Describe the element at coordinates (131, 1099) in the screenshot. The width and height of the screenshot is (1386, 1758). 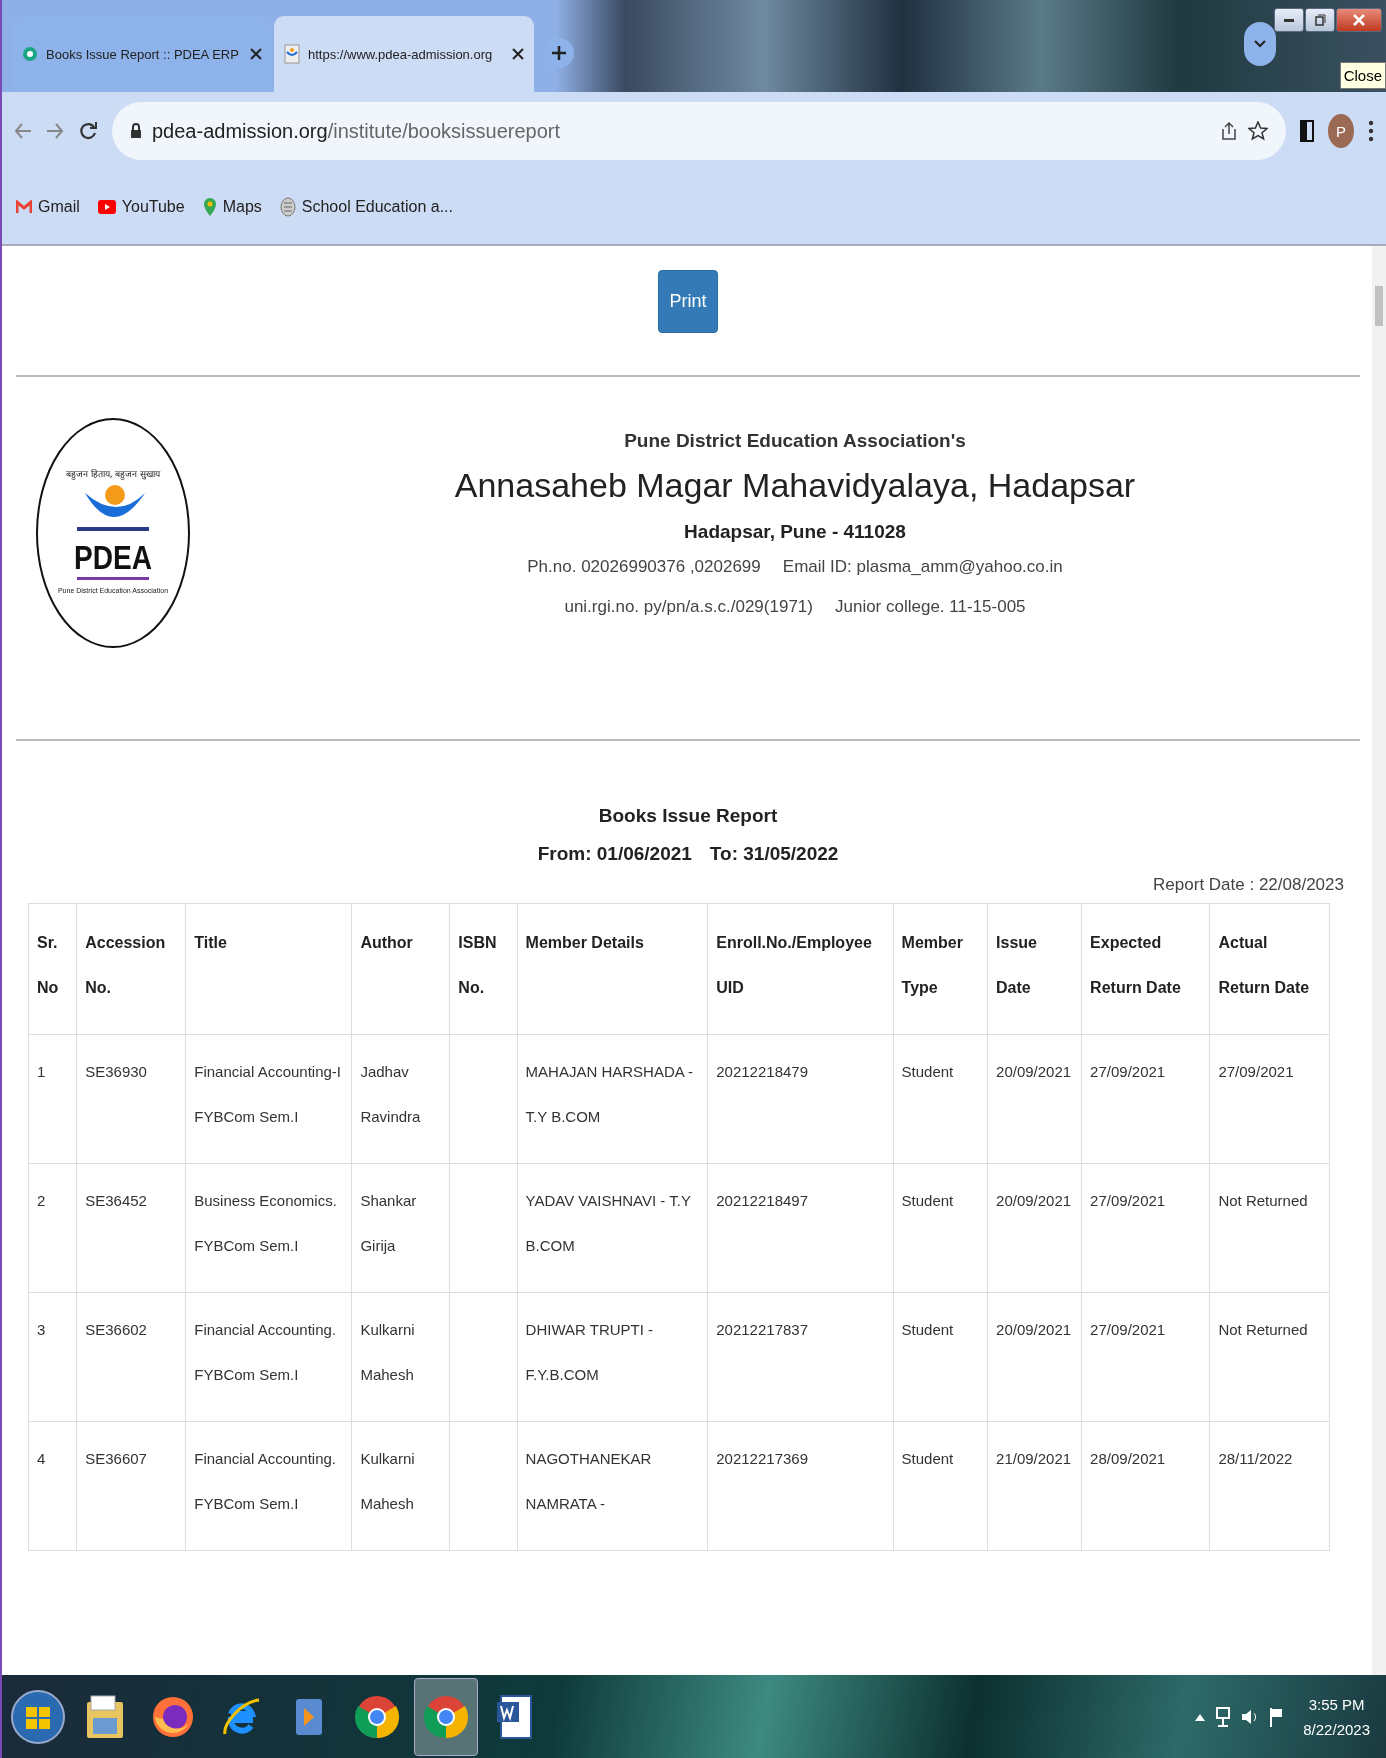
I see `table-cell: SE36930` at that location.